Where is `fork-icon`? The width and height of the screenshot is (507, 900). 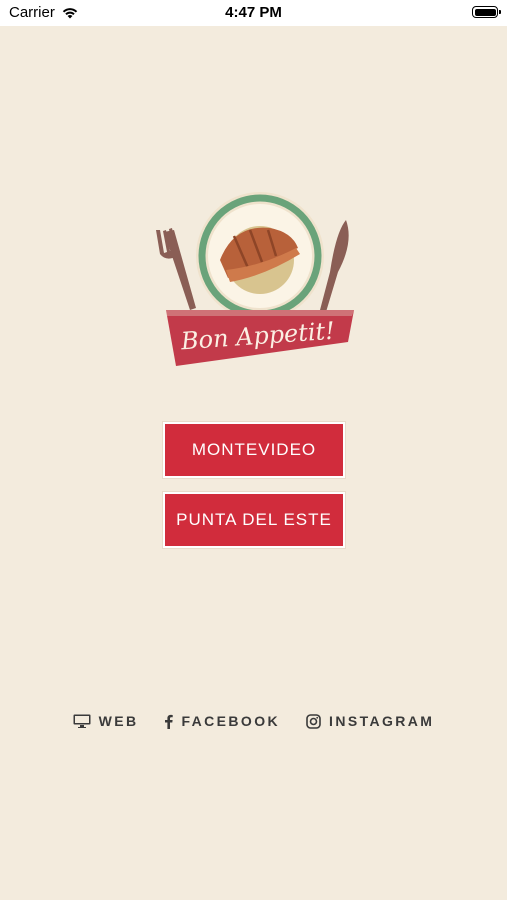 fork-icon is located at coordinates (176, 269).